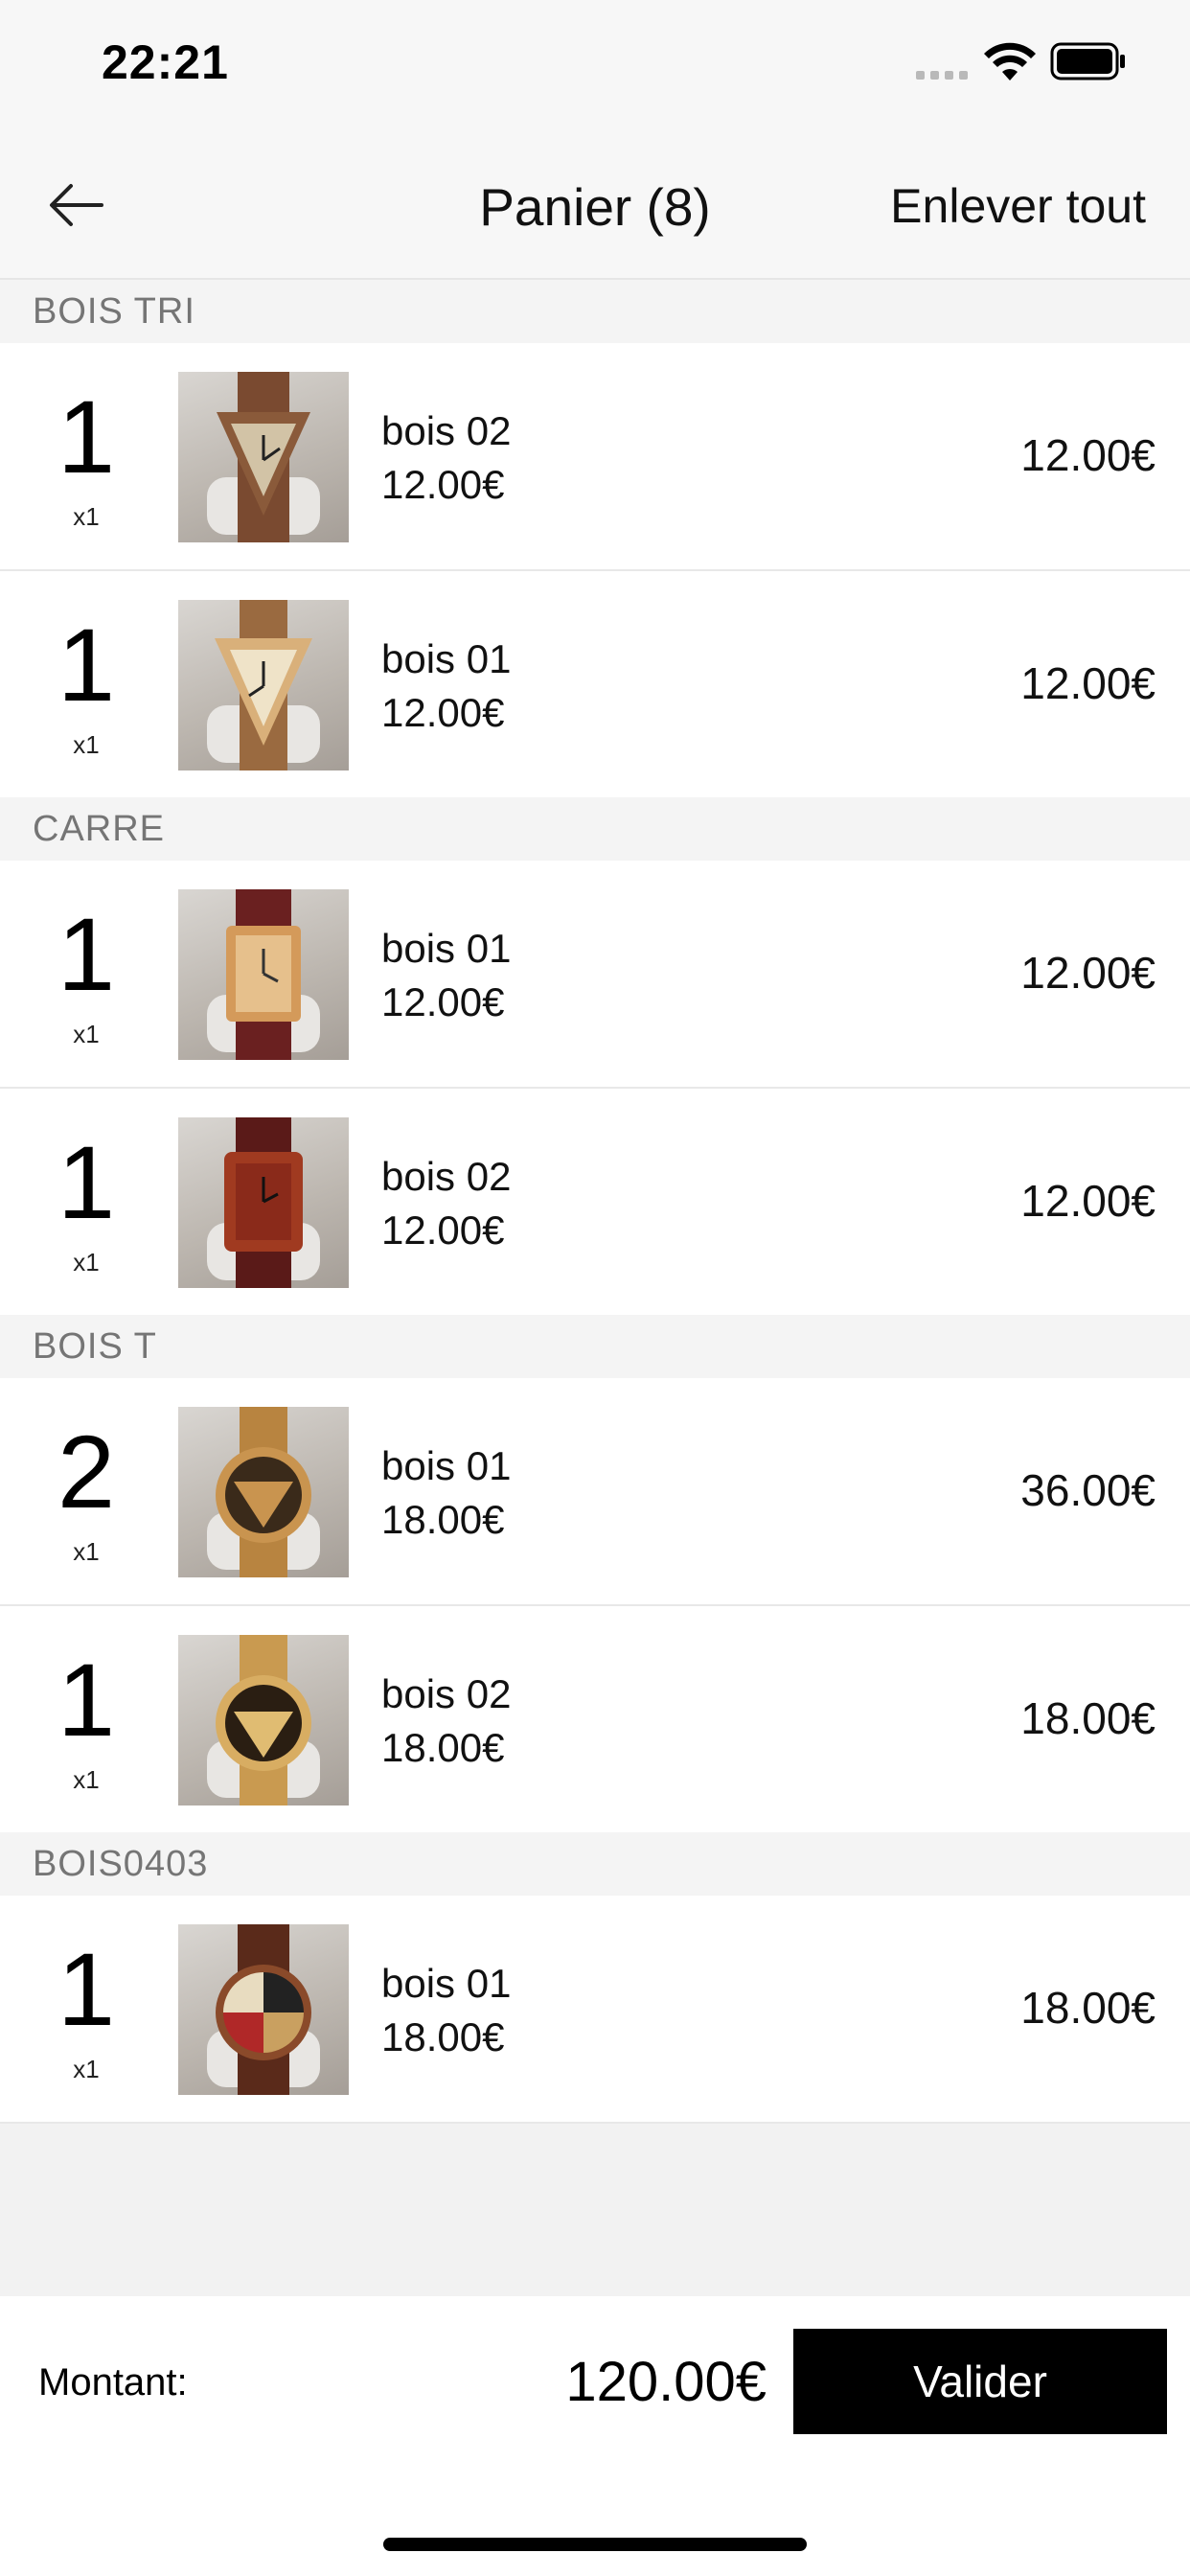 This screenshot has width=1190, height=2576. Describe the element at coordinates (595, 2544) in the screenshot. I see `home-indicator` at that location.